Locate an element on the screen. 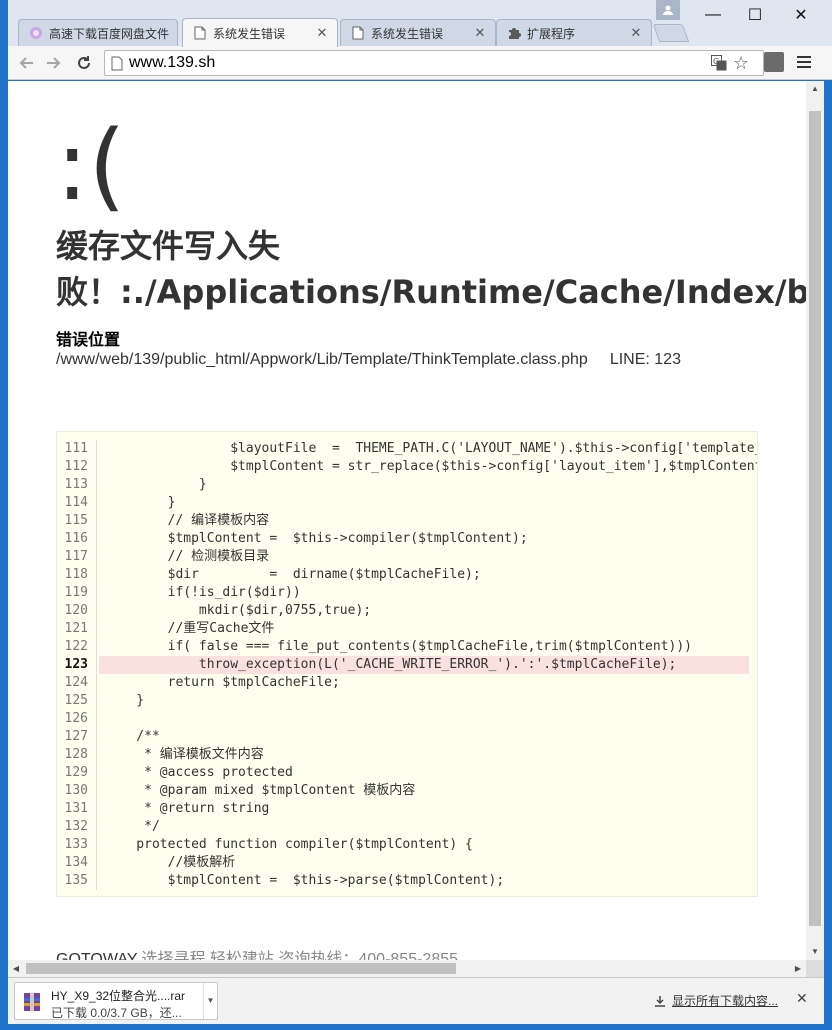 Image resolution: width=832 pixels, height=1030 pixels. vertical-scroll-thumb is located at coordinates (815, 518).